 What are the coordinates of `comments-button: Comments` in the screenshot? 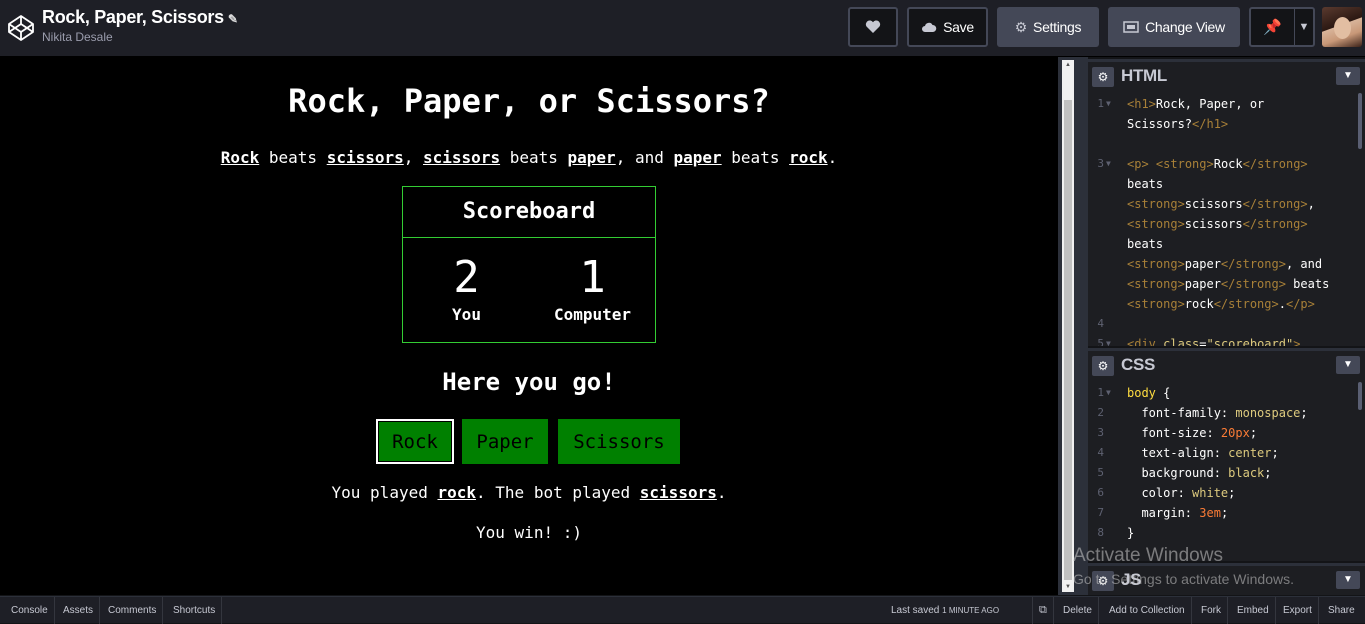 It's located at (133, 610).